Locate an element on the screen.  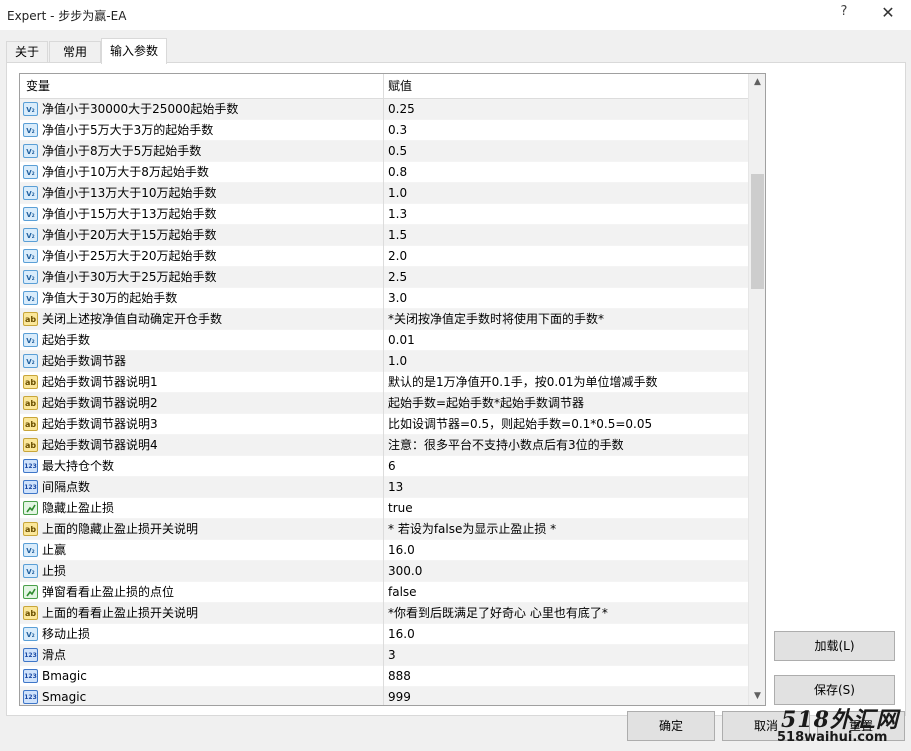
value-cell: 0.8 is located at coordinates (566, 172).